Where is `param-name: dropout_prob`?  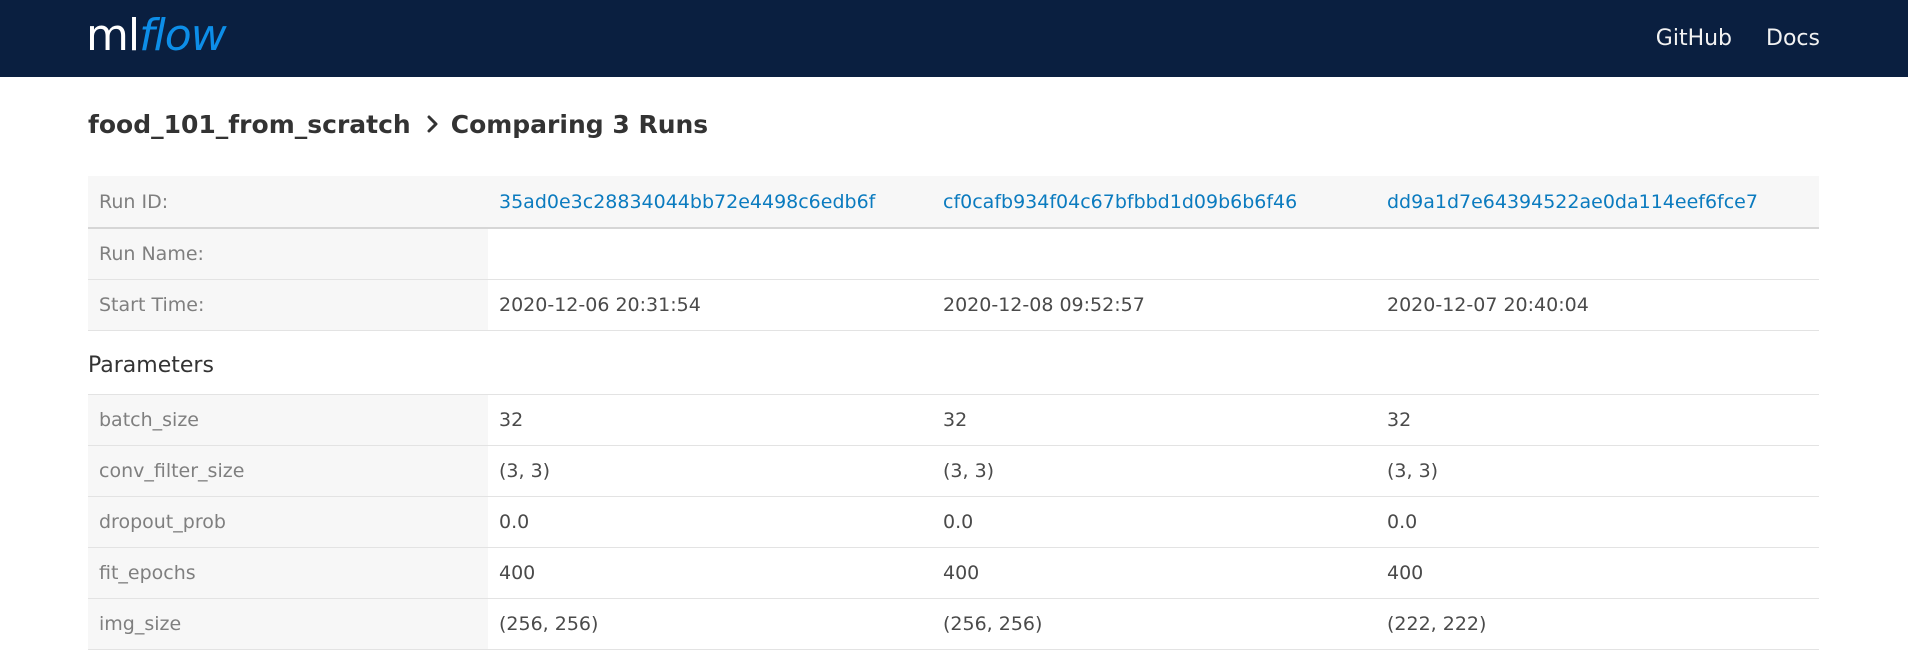
param-name: dropout_prob is located at coordinates (288, 522).